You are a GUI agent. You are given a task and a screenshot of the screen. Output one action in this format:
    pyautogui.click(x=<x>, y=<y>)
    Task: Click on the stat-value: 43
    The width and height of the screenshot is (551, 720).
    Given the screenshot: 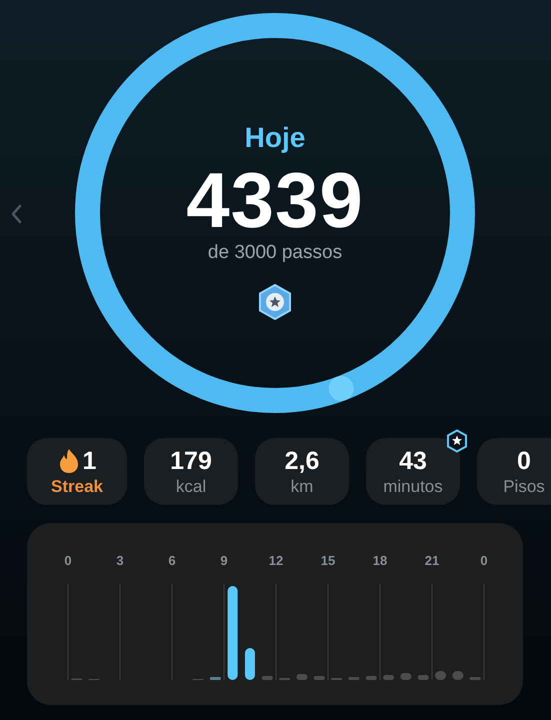 What is the action you would take?
    pyautogui.click(x=413, y=461)
    